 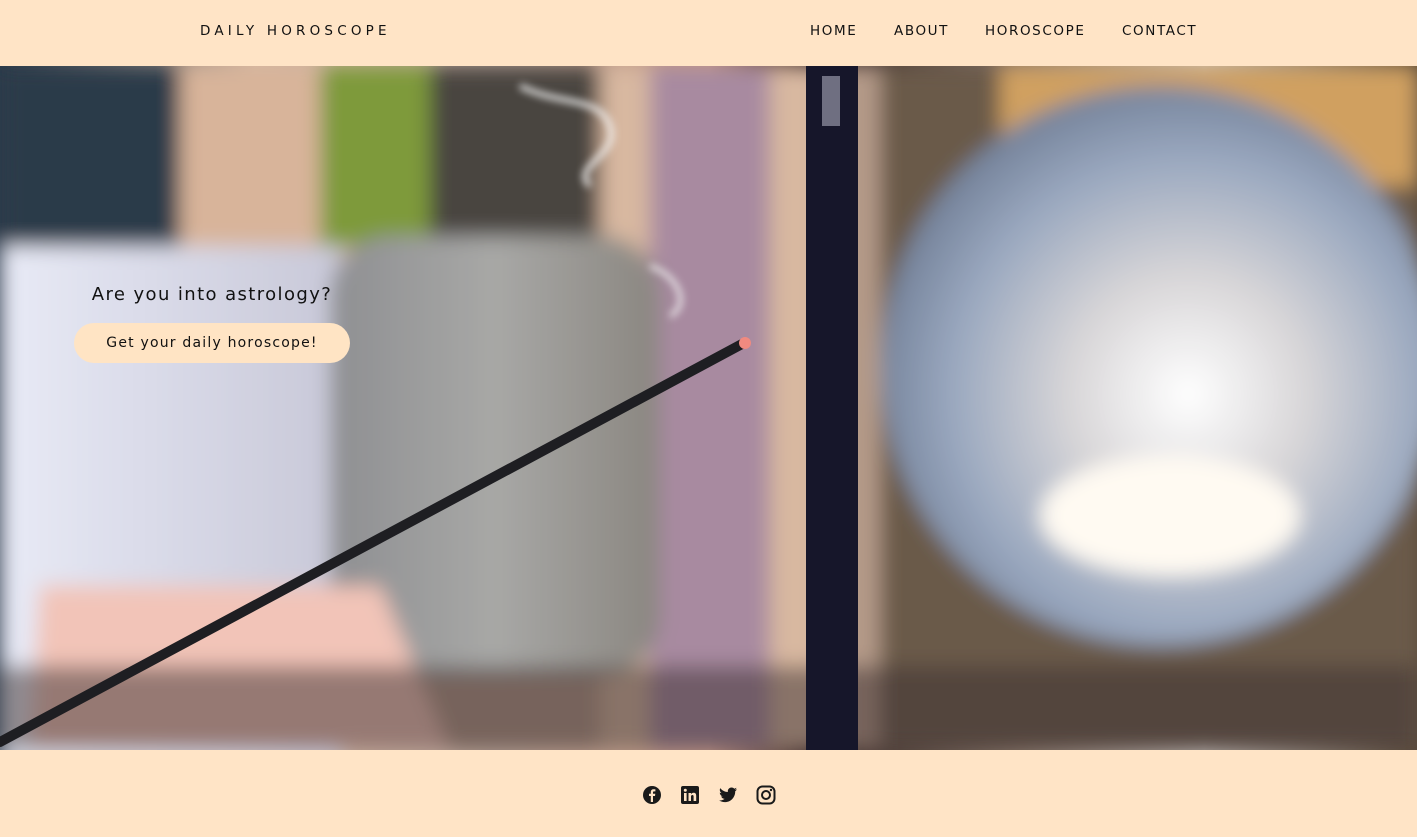 What do you see at coordinates (728, 795) in the screenshot?
I see `twitter-icon` at bounding box center [728, 795].